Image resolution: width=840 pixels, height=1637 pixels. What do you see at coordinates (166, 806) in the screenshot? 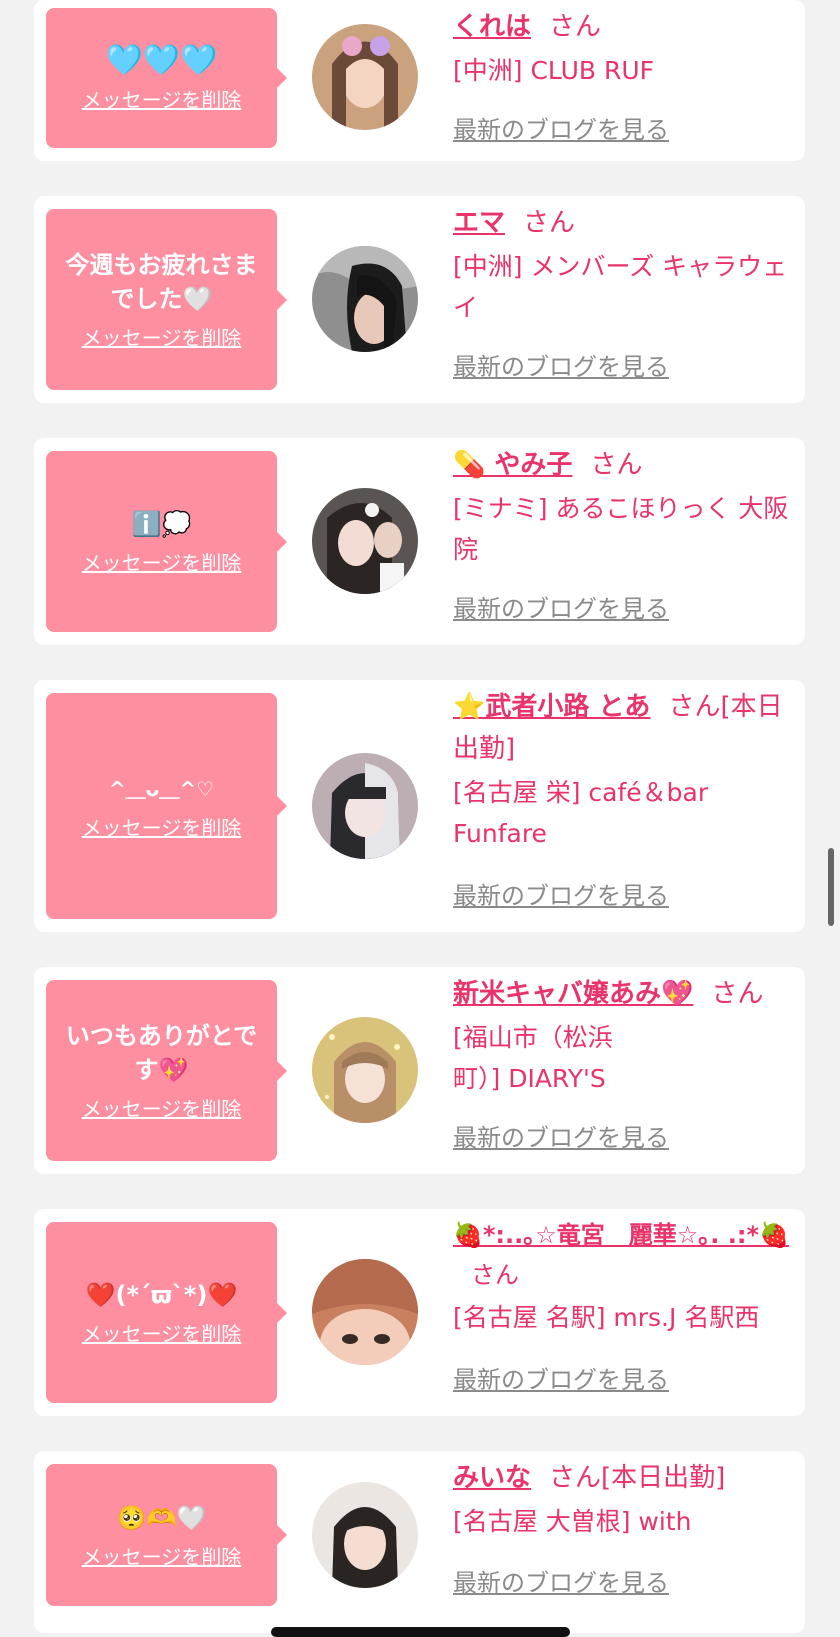
I see `message-bubble: ^＿ᴗ＿^♡ メッセージを削除` at bounding box center [166, 806].